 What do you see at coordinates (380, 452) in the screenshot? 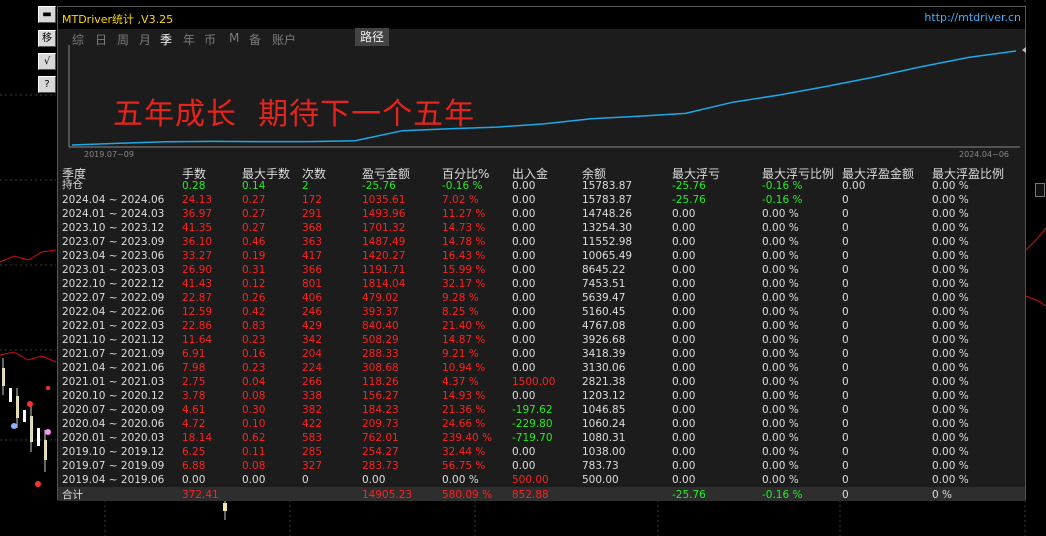
I see `row-18-pnl: 254.27` at bounding box center [380, 452].